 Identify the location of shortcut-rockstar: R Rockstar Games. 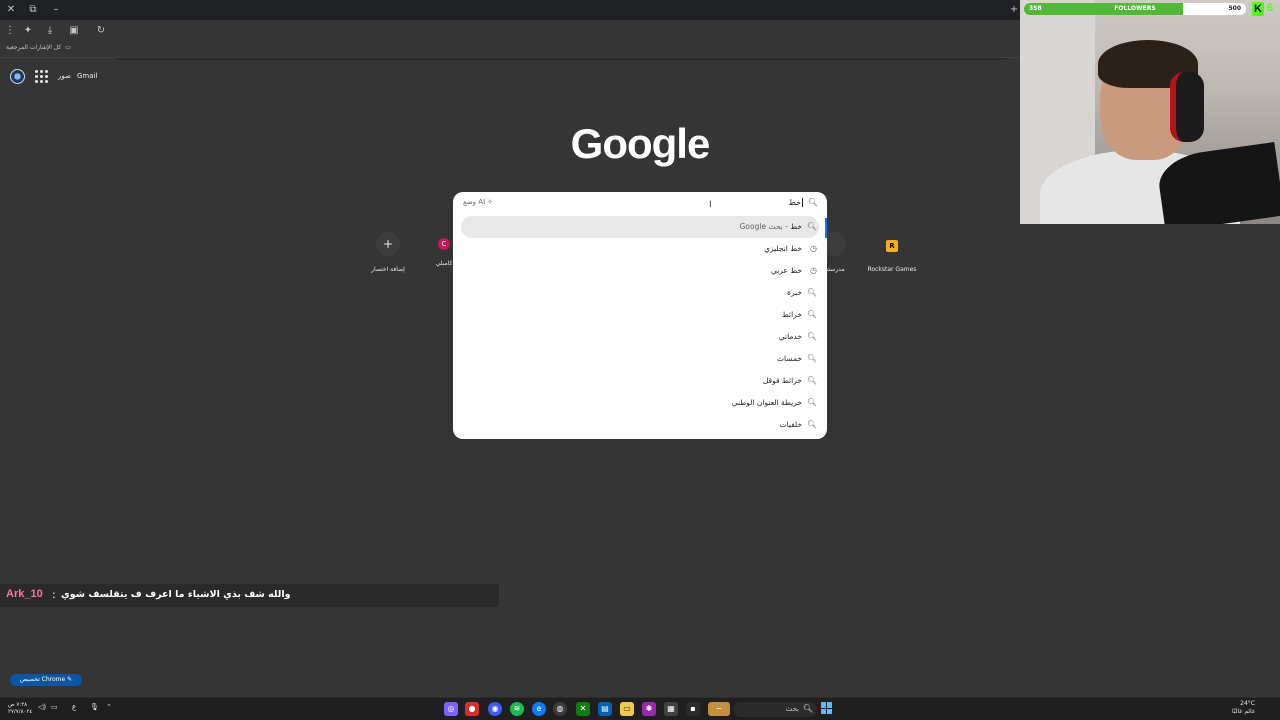
(892, 252).